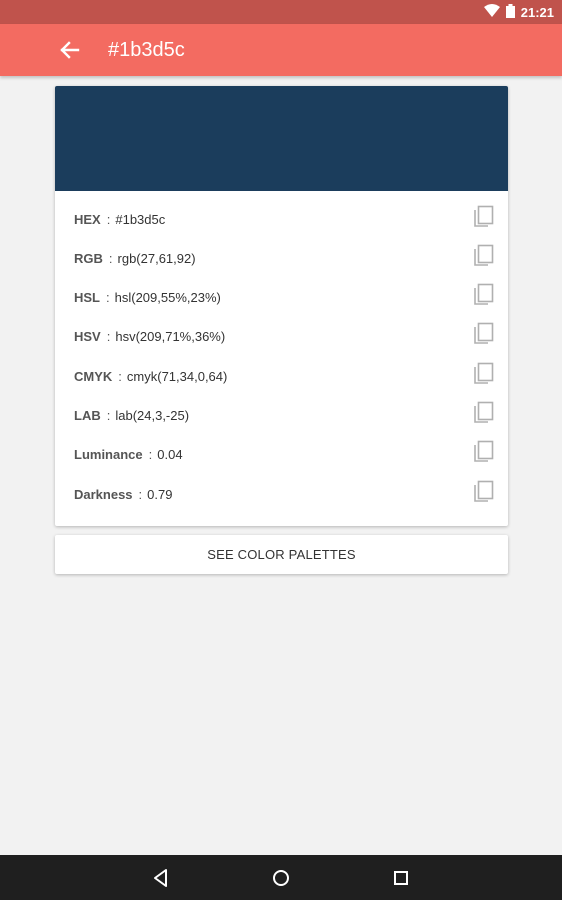  I want to click on see-color-palettes-button: SEE COLOR PALETTES, so click(281, 554).